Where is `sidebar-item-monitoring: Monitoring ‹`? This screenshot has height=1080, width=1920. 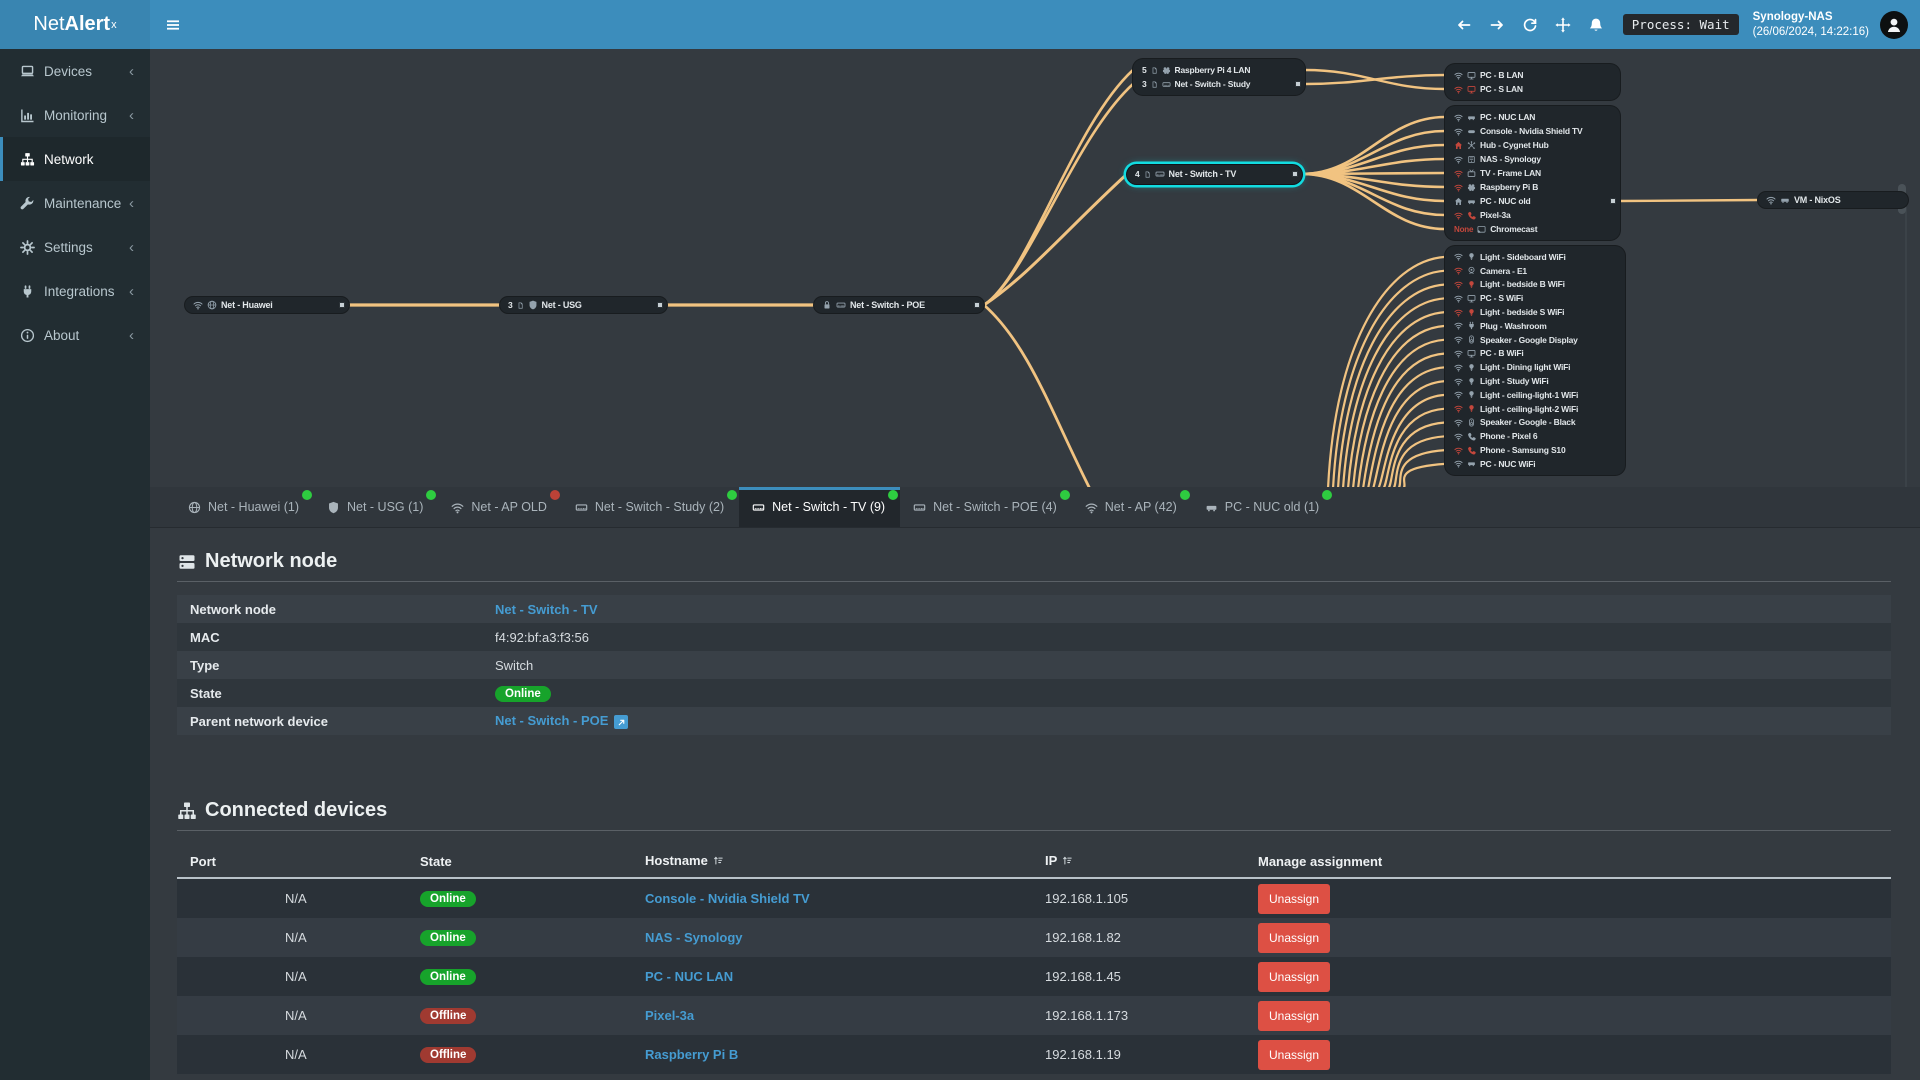
sidebar-item-monitoring: Monitoring ‹ is located at coordinates (75, 115).